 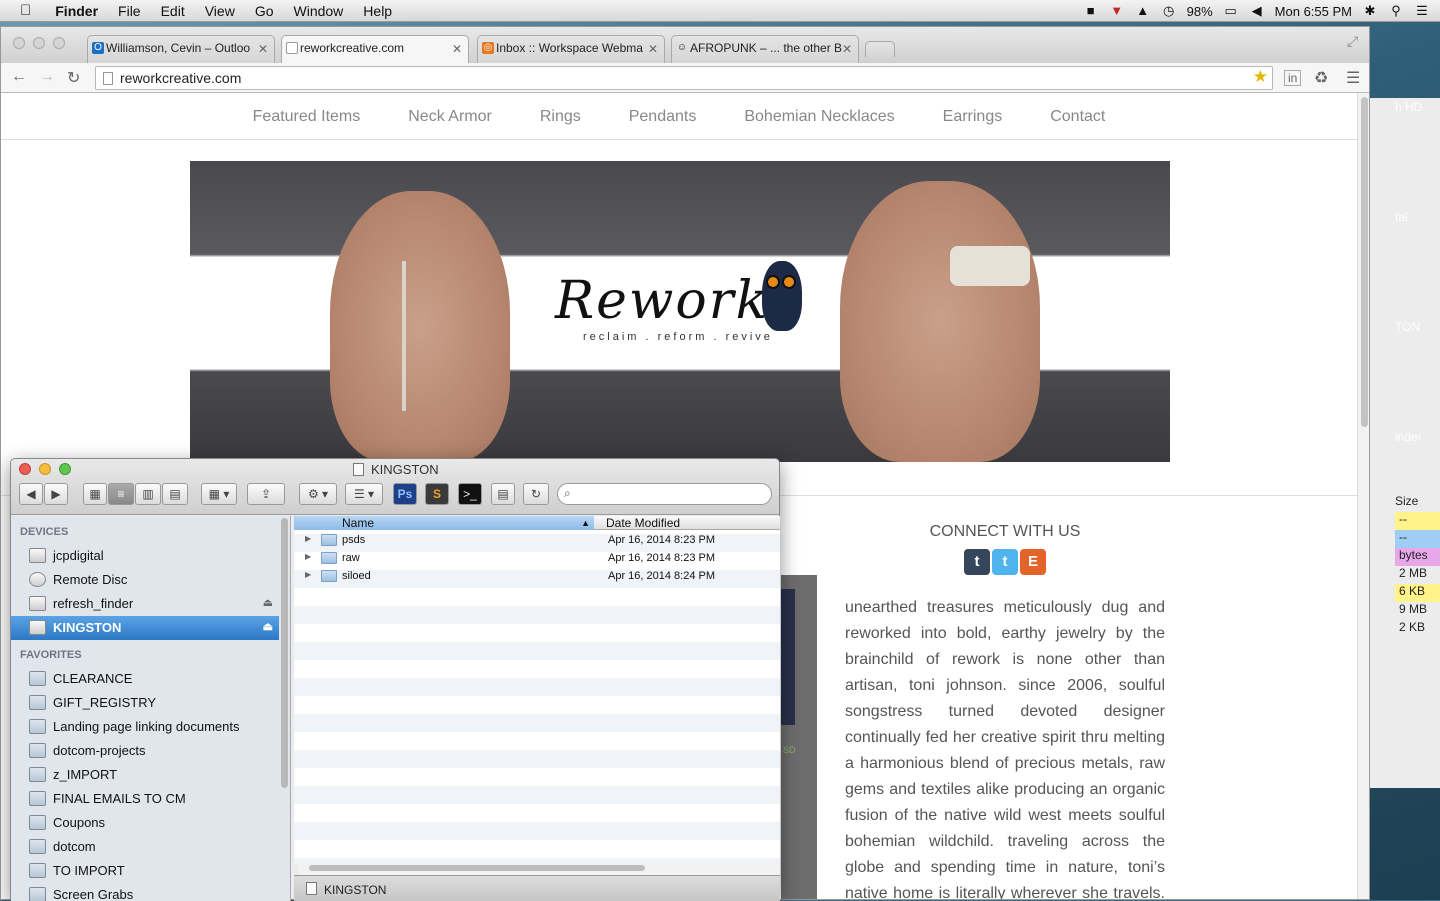 What do you see at coordinates (537, 558) in the screenshot?
I see `file-row: ▶ raw Apr 16, 2014 8:23 PM` at bounding box center [537, 558].